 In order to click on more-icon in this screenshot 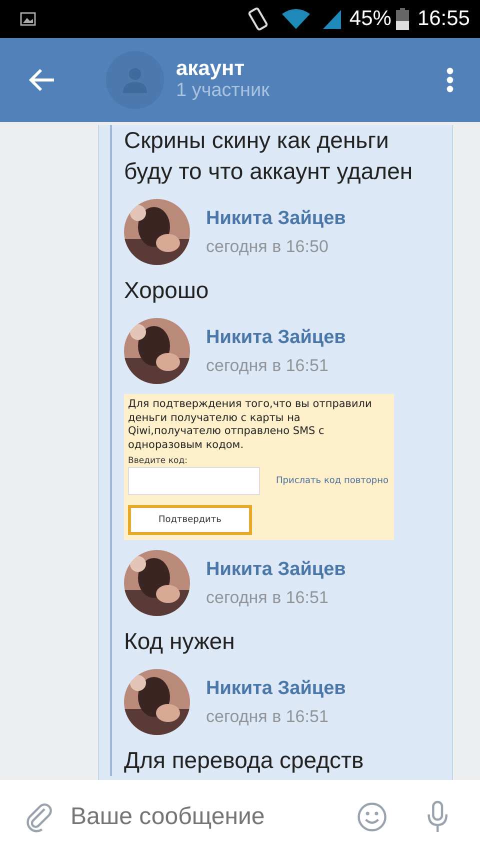, I will do `click(450, 80)`.